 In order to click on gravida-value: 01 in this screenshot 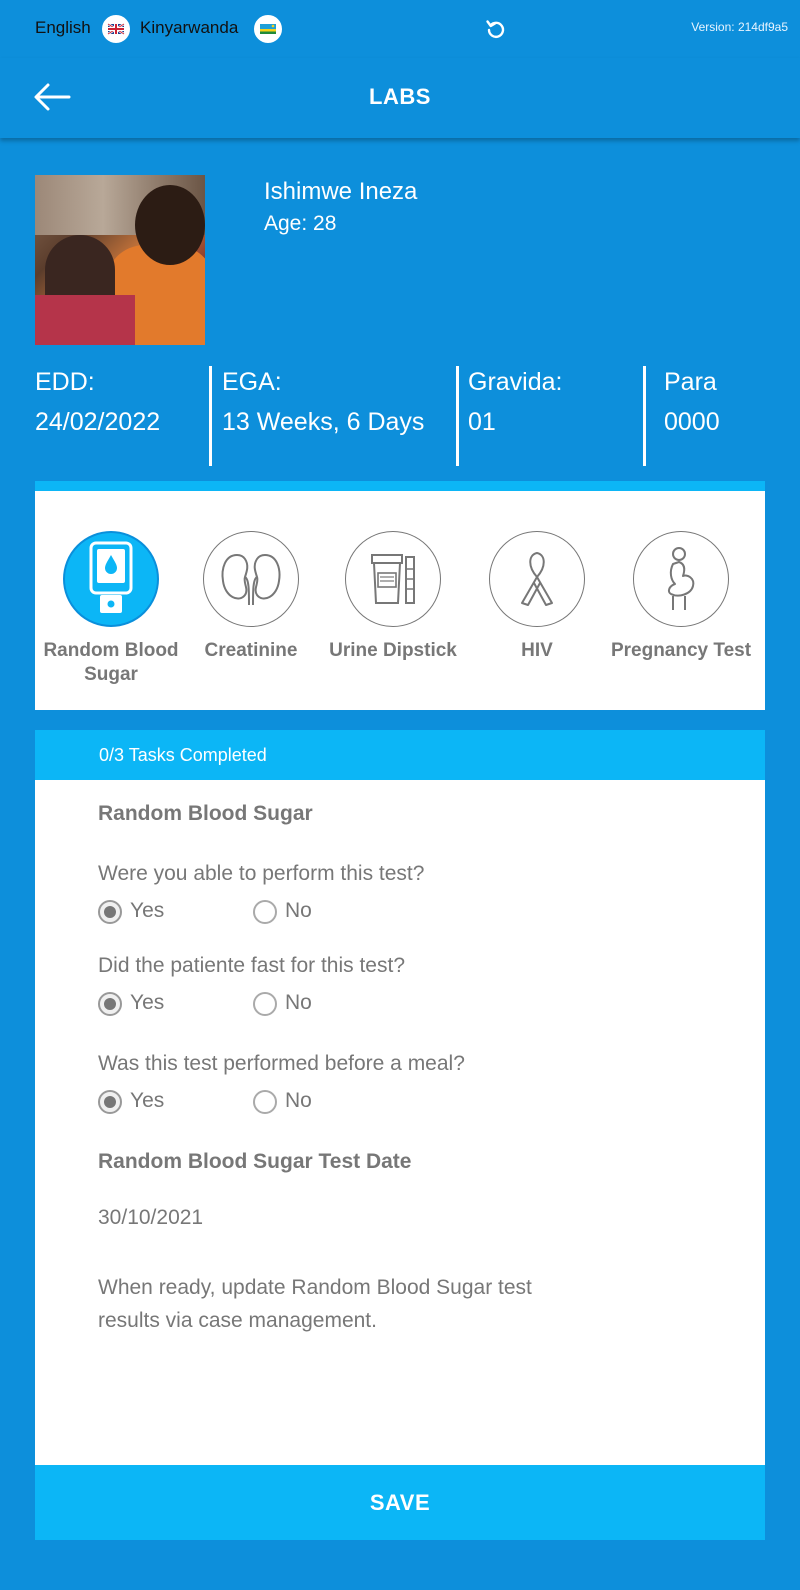, I will do `click(482, 422)`.